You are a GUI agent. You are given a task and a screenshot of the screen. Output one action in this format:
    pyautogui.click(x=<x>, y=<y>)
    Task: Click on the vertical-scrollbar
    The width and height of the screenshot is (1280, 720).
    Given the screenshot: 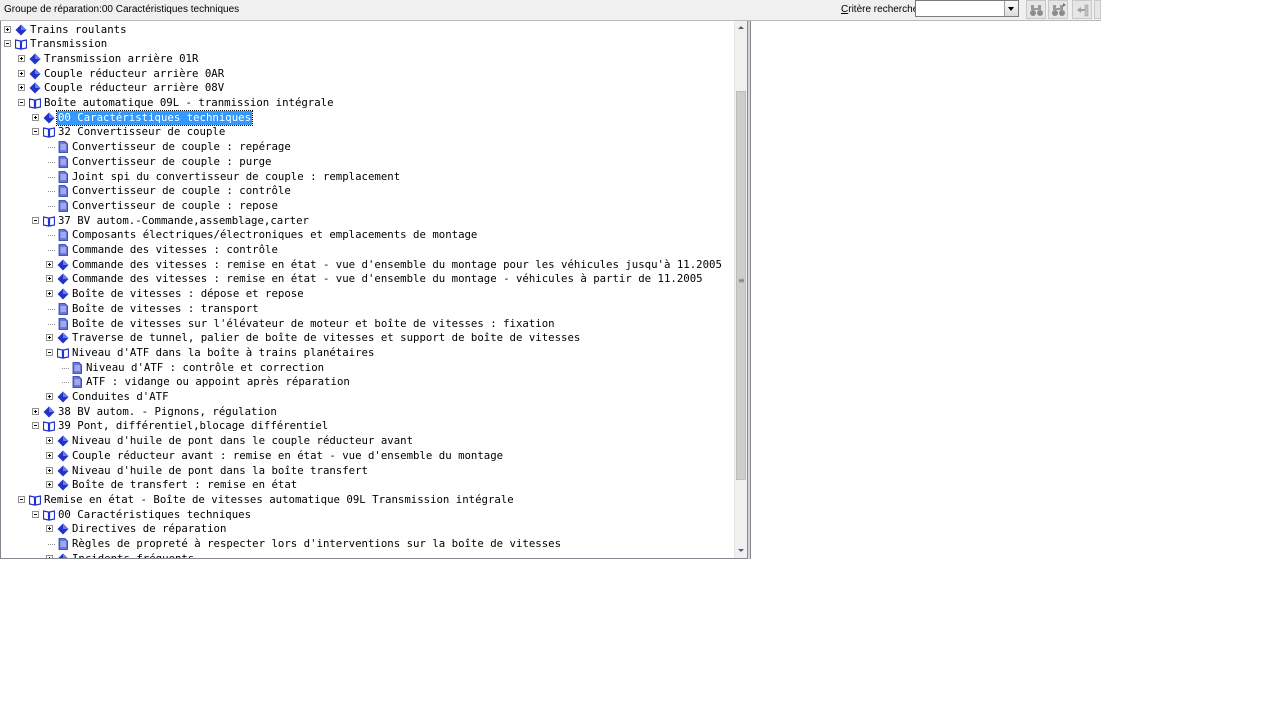 What is the action you would take?
    pyautogui.click(x=740, y=289)
    